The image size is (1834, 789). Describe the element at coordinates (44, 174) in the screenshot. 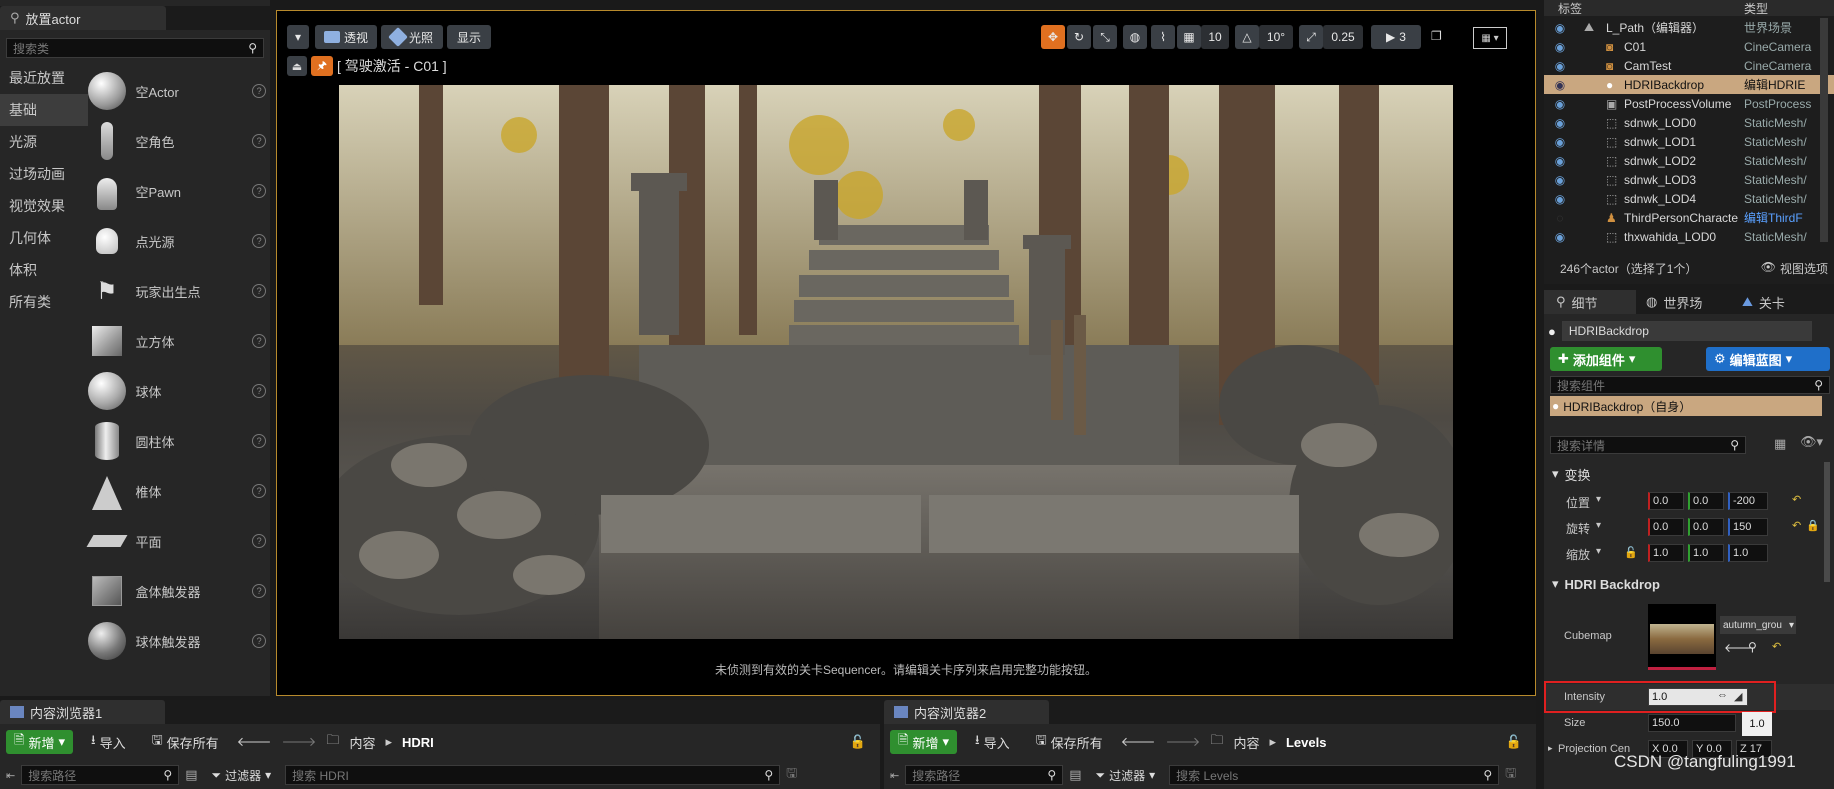

I see `category-cinematic: 过场动画` at that location.